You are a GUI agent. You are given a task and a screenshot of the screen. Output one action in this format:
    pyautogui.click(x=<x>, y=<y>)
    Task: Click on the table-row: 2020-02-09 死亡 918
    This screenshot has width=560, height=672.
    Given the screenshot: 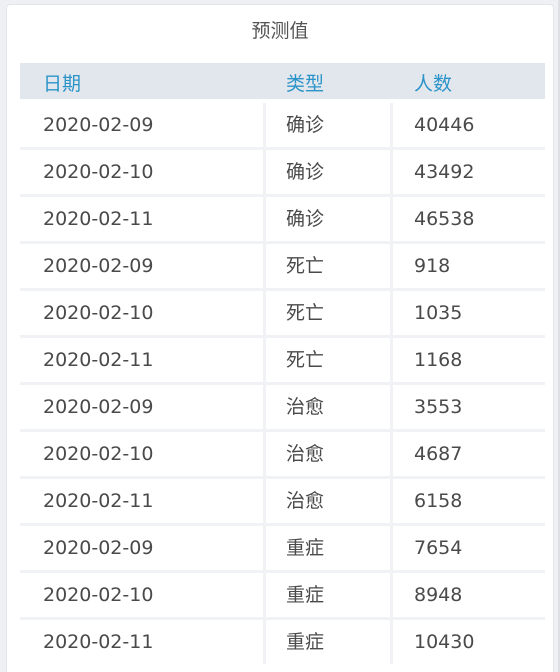 What is the action you would take?
    pyautogui.click(x=282, y=264)
    